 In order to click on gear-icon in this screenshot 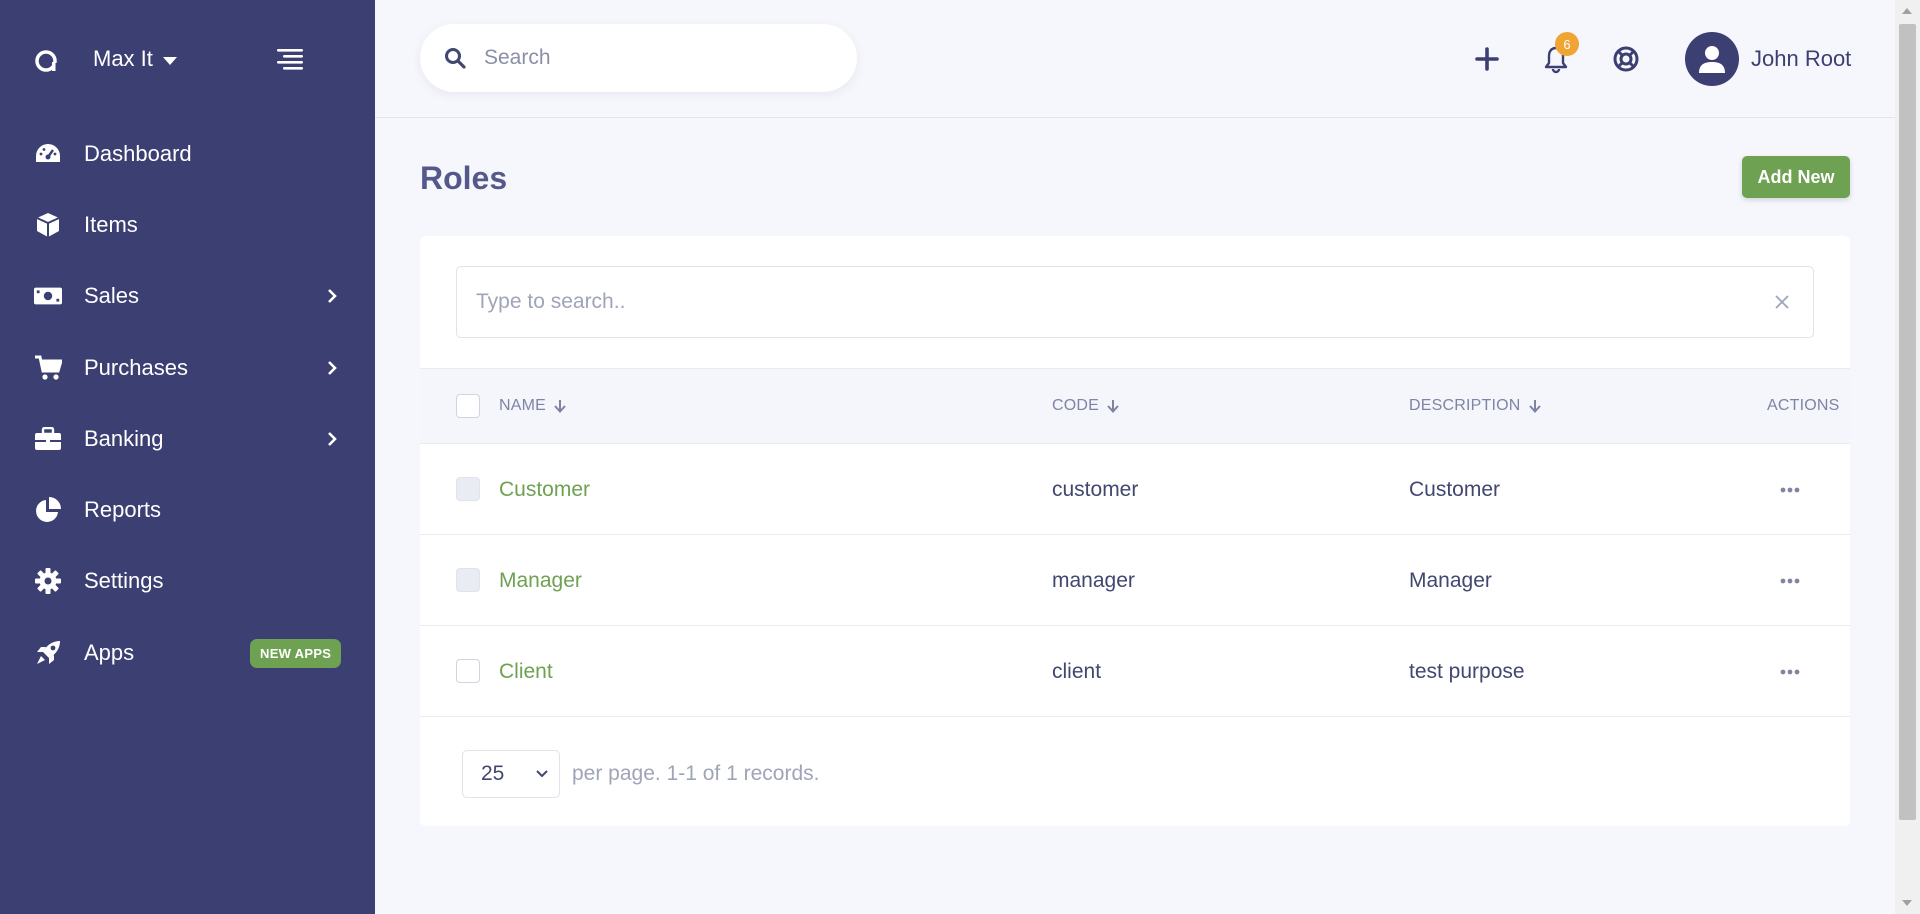, I will do `click(48, 581)`.